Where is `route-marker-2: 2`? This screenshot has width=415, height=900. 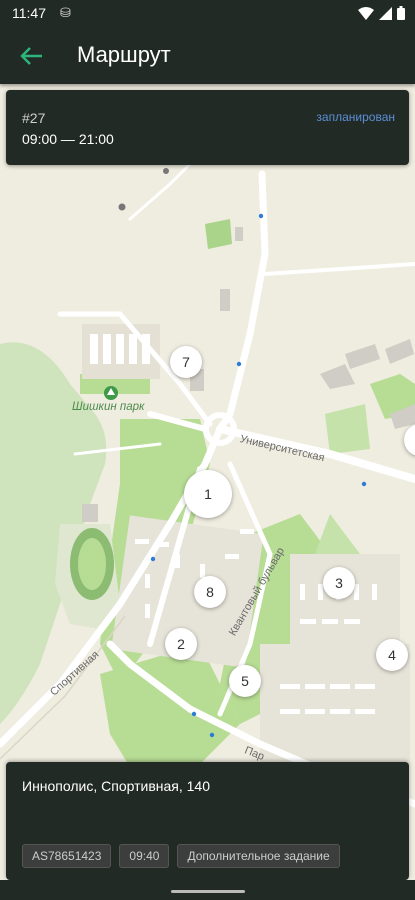
route-marker-2: 2 is located at coordinates (181, 644).